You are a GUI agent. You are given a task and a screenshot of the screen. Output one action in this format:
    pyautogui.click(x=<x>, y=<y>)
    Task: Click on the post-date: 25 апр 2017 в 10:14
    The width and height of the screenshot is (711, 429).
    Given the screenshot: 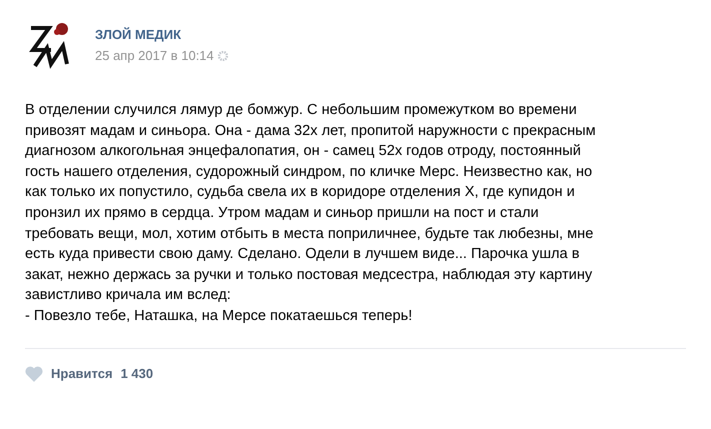 What is the action you would take?
    pyautogui.click(x=154, y=55)
    